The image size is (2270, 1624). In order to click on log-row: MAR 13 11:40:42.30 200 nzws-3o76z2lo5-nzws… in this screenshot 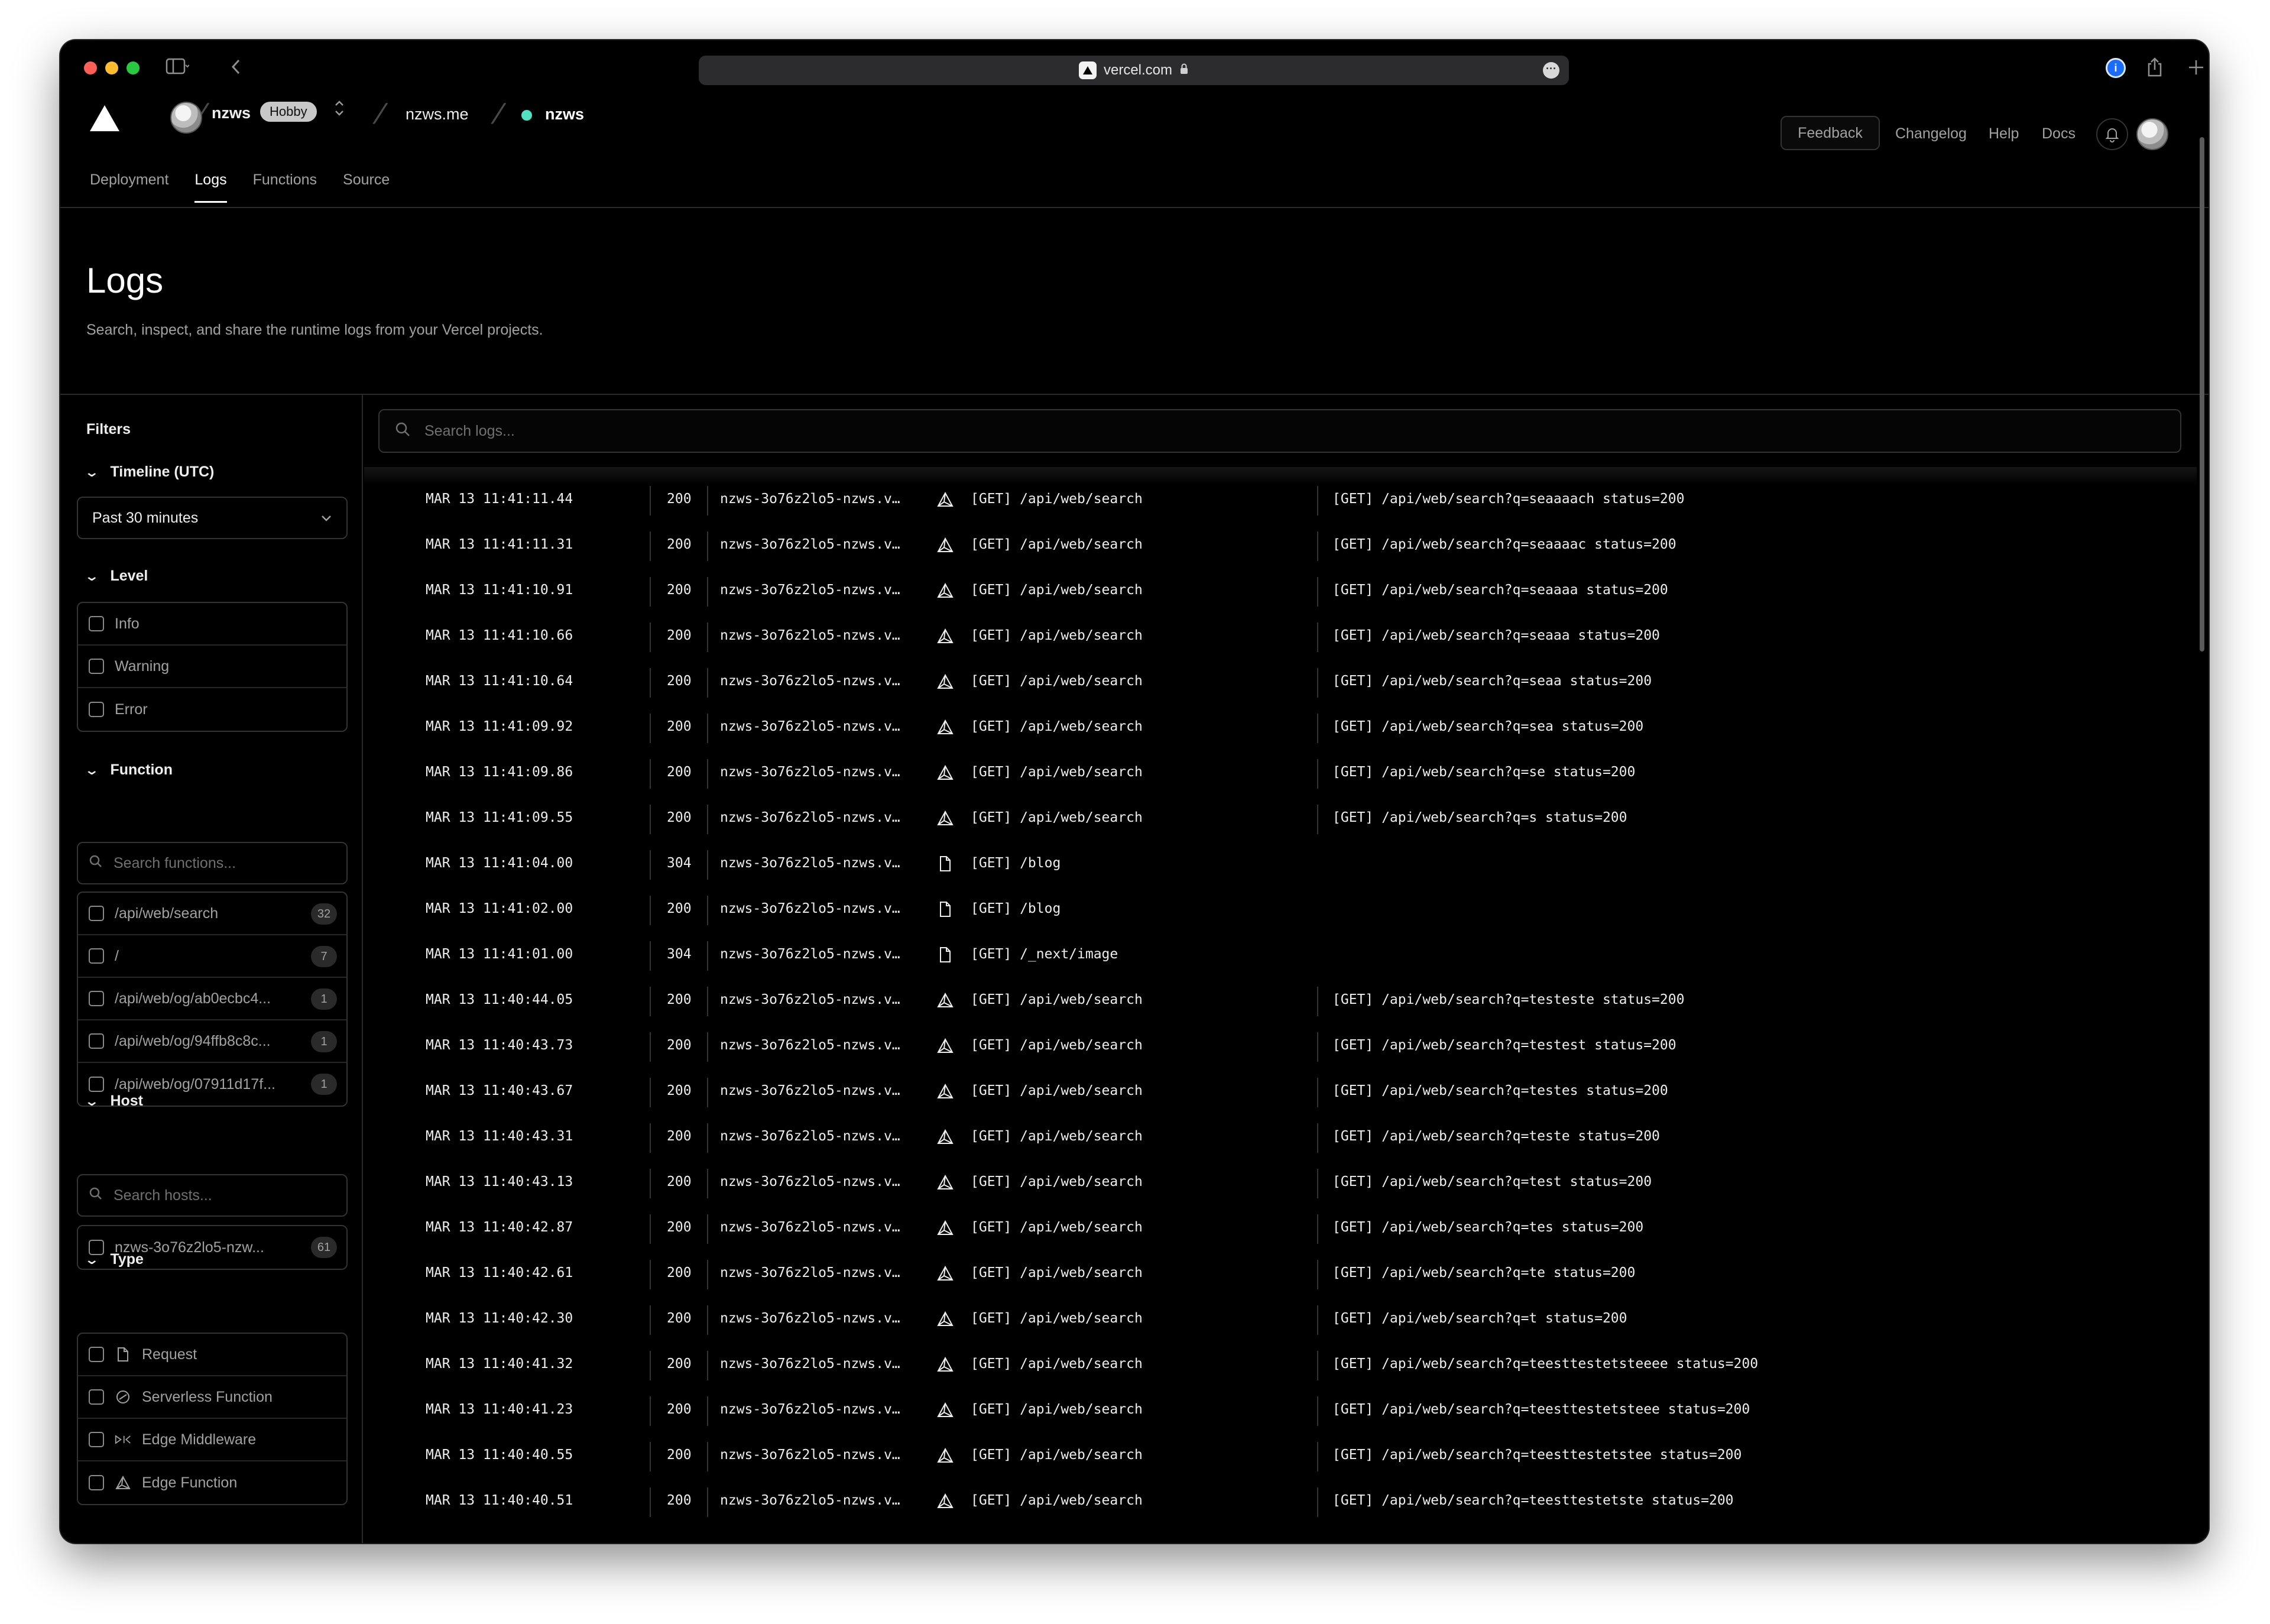, I will do `click(1280, 1320)`.